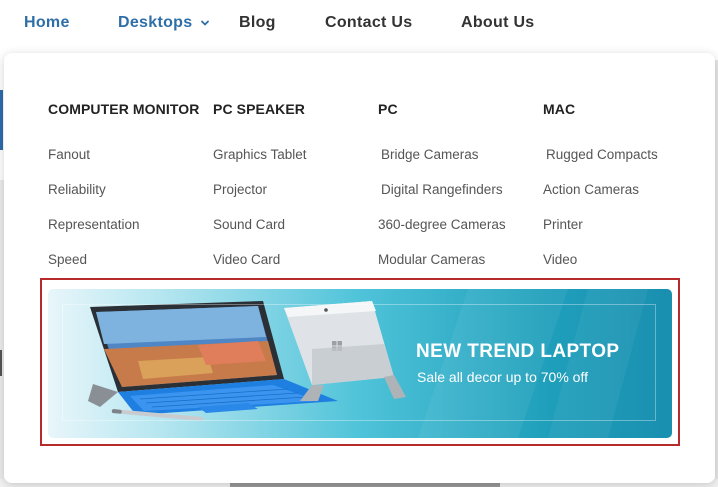  What do you see at coordinates (257, 23) in the screenshot?
I see `nav-blog: Blog` at bounding box center [257, 23].